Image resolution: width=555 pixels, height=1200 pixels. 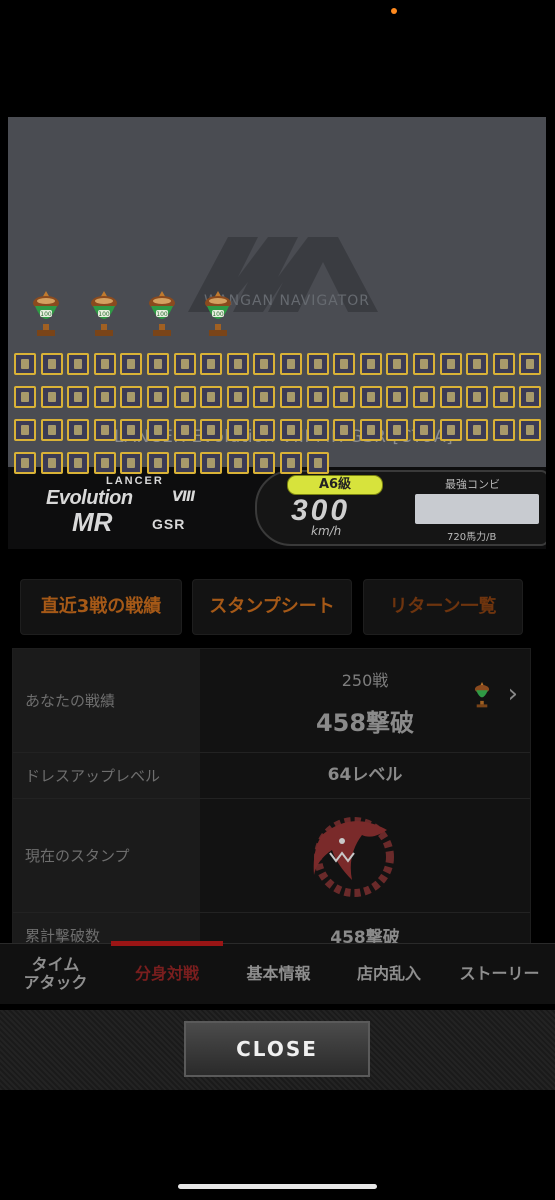 I want to click on stats-label: ドレスアップレベル, so click(x=112, y=775).